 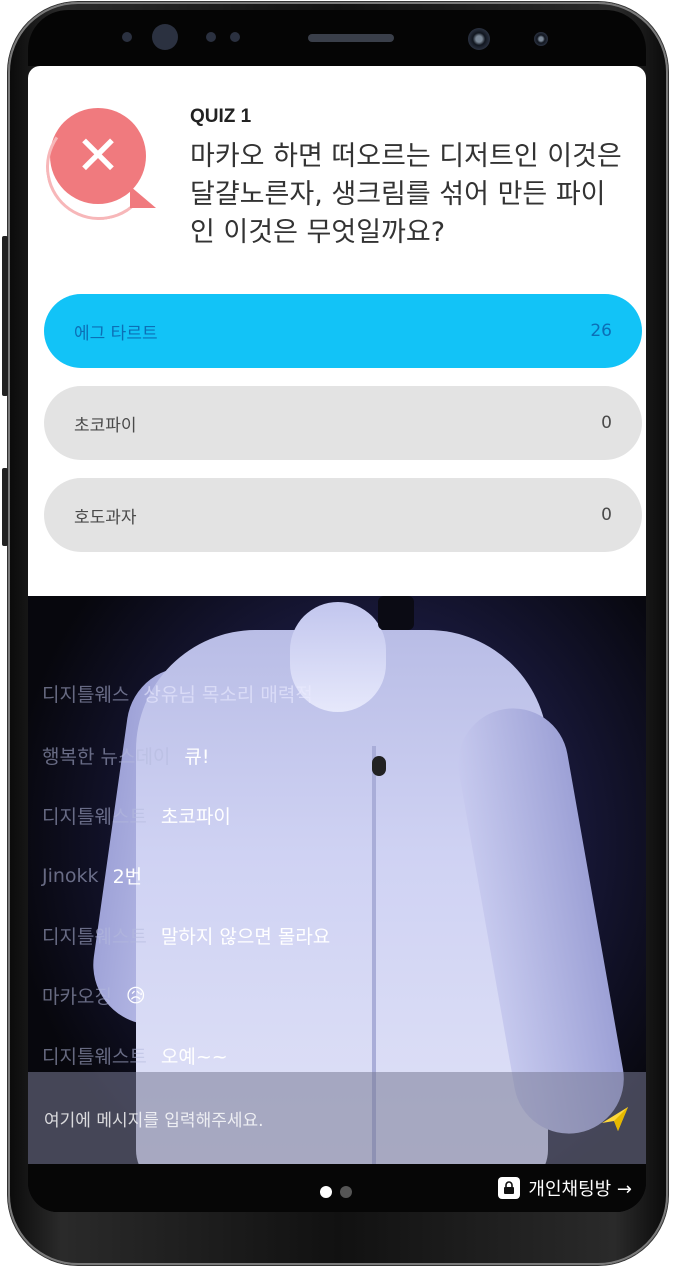 I want to click on front-sensor, so click(x=541, y=39).